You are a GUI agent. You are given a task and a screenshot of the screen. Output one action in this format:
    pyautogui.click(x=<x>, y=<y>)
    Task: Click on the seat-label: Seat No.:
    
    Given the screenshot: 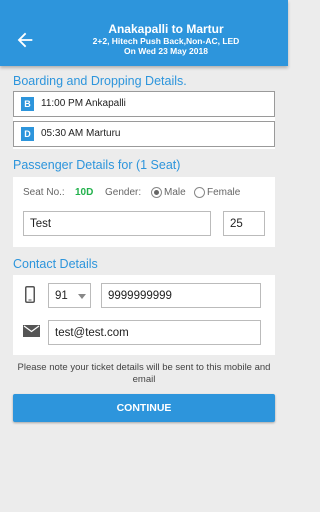 What is the action you would take?
    pyautogui.click(x=44, y=192)
    